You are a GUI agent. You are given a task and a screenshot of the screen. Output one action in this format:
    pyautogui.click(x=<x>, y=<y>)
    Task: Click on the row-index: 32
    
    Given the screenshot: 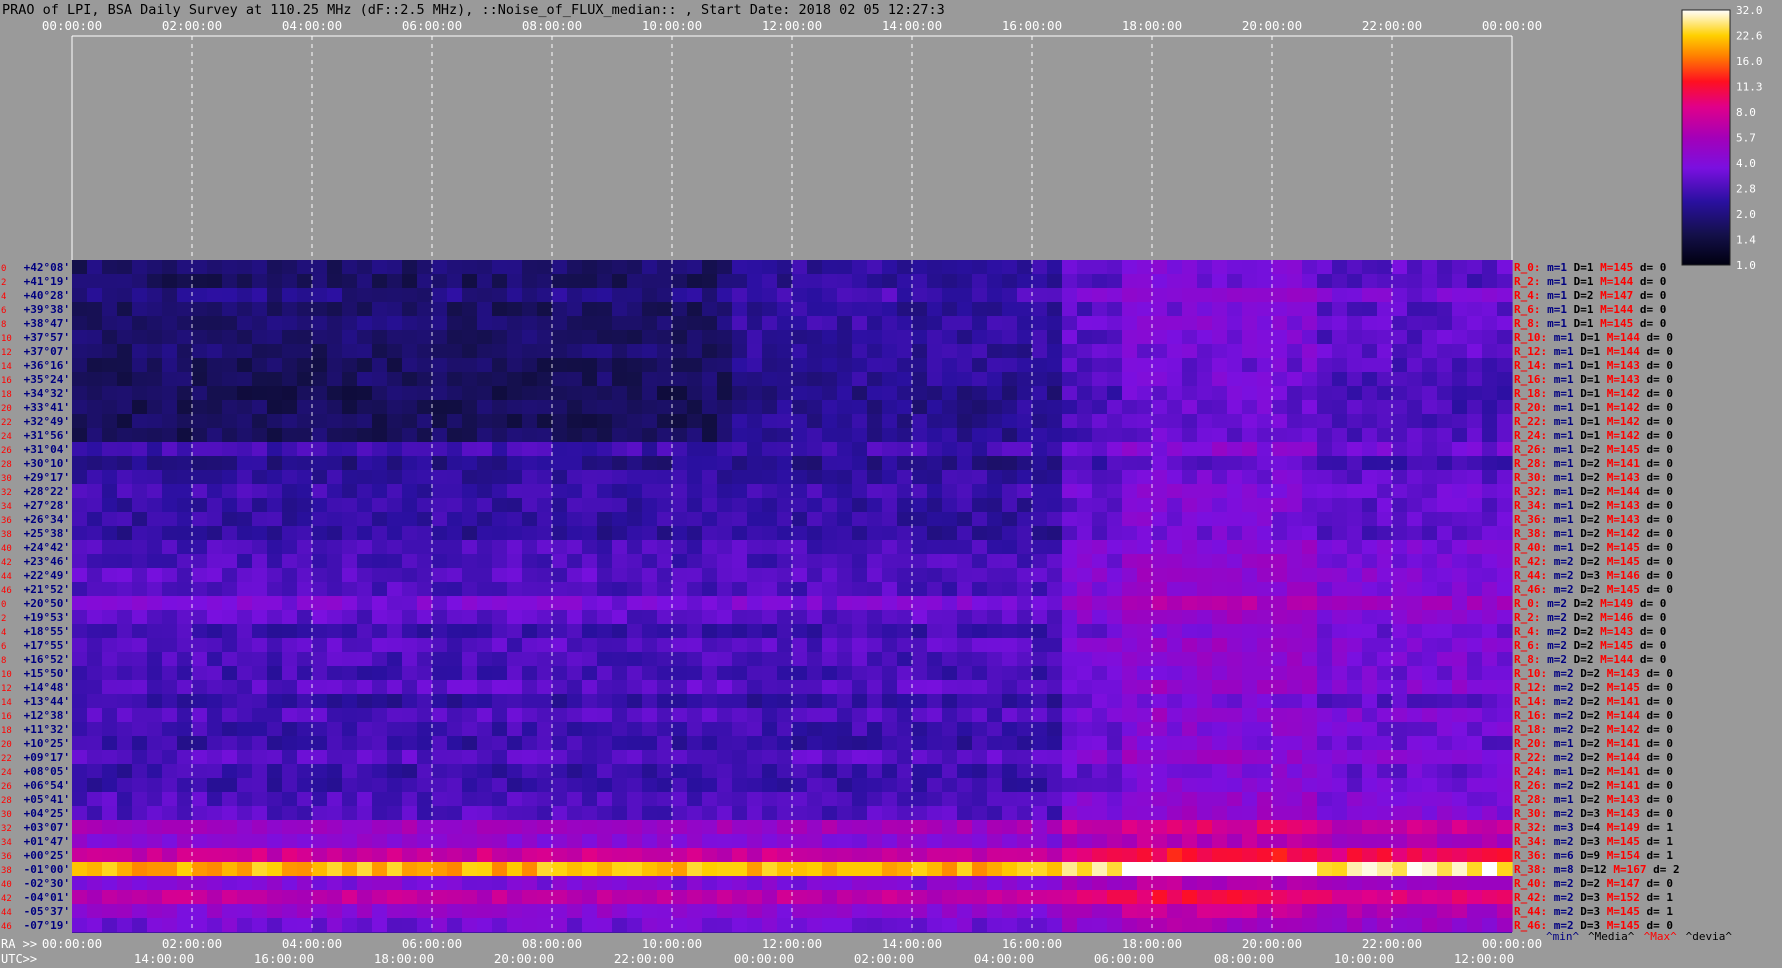 What is the action you would take?
    pyautogui.click(x=6, y=829)
    